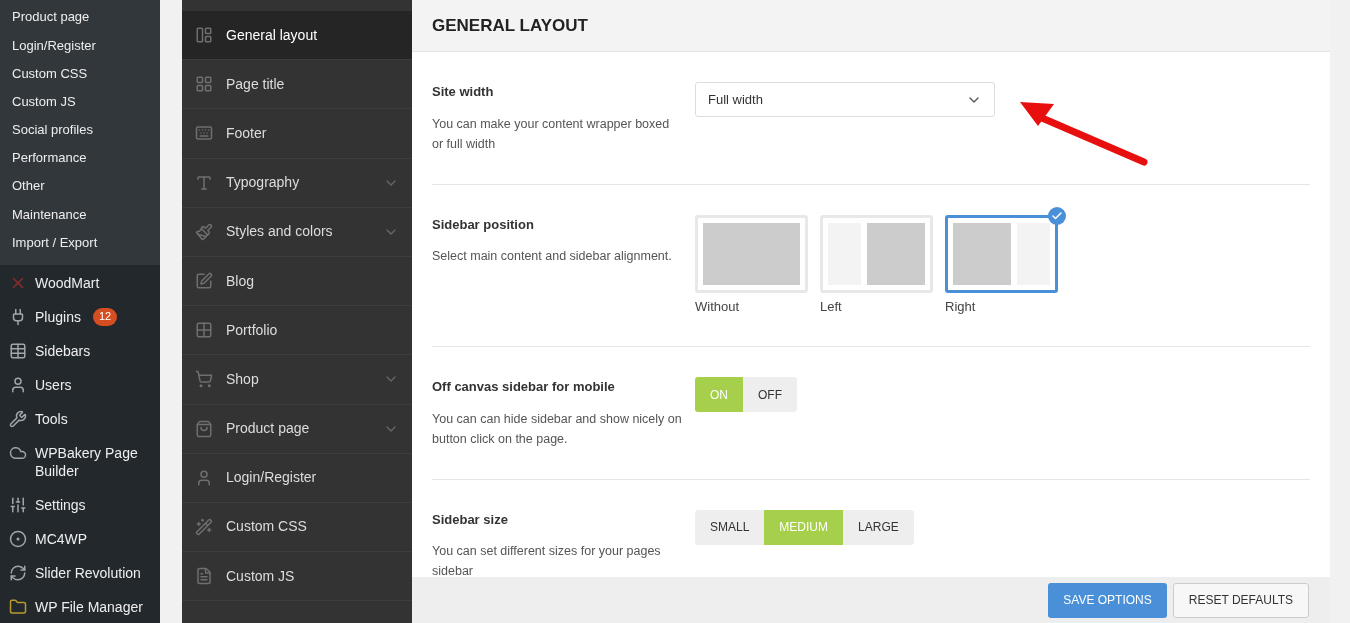 This screenshot has width=1350, height=623. I want to click on submenu-link: Custom JS, so click(80, 101).